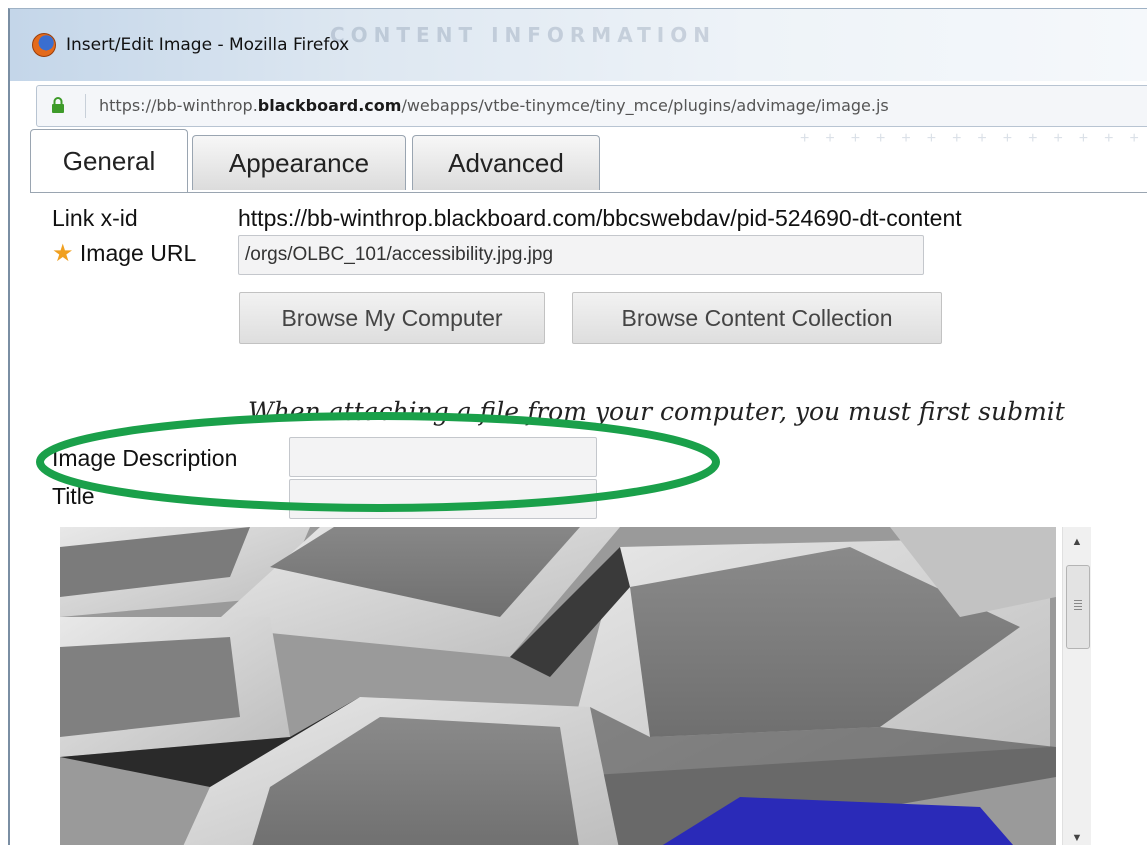  What do you see at coordinates (523, 35) in the screenshot?
I see `background-caption: CONTENT INFORMATION` at bounding box center [523, 35].